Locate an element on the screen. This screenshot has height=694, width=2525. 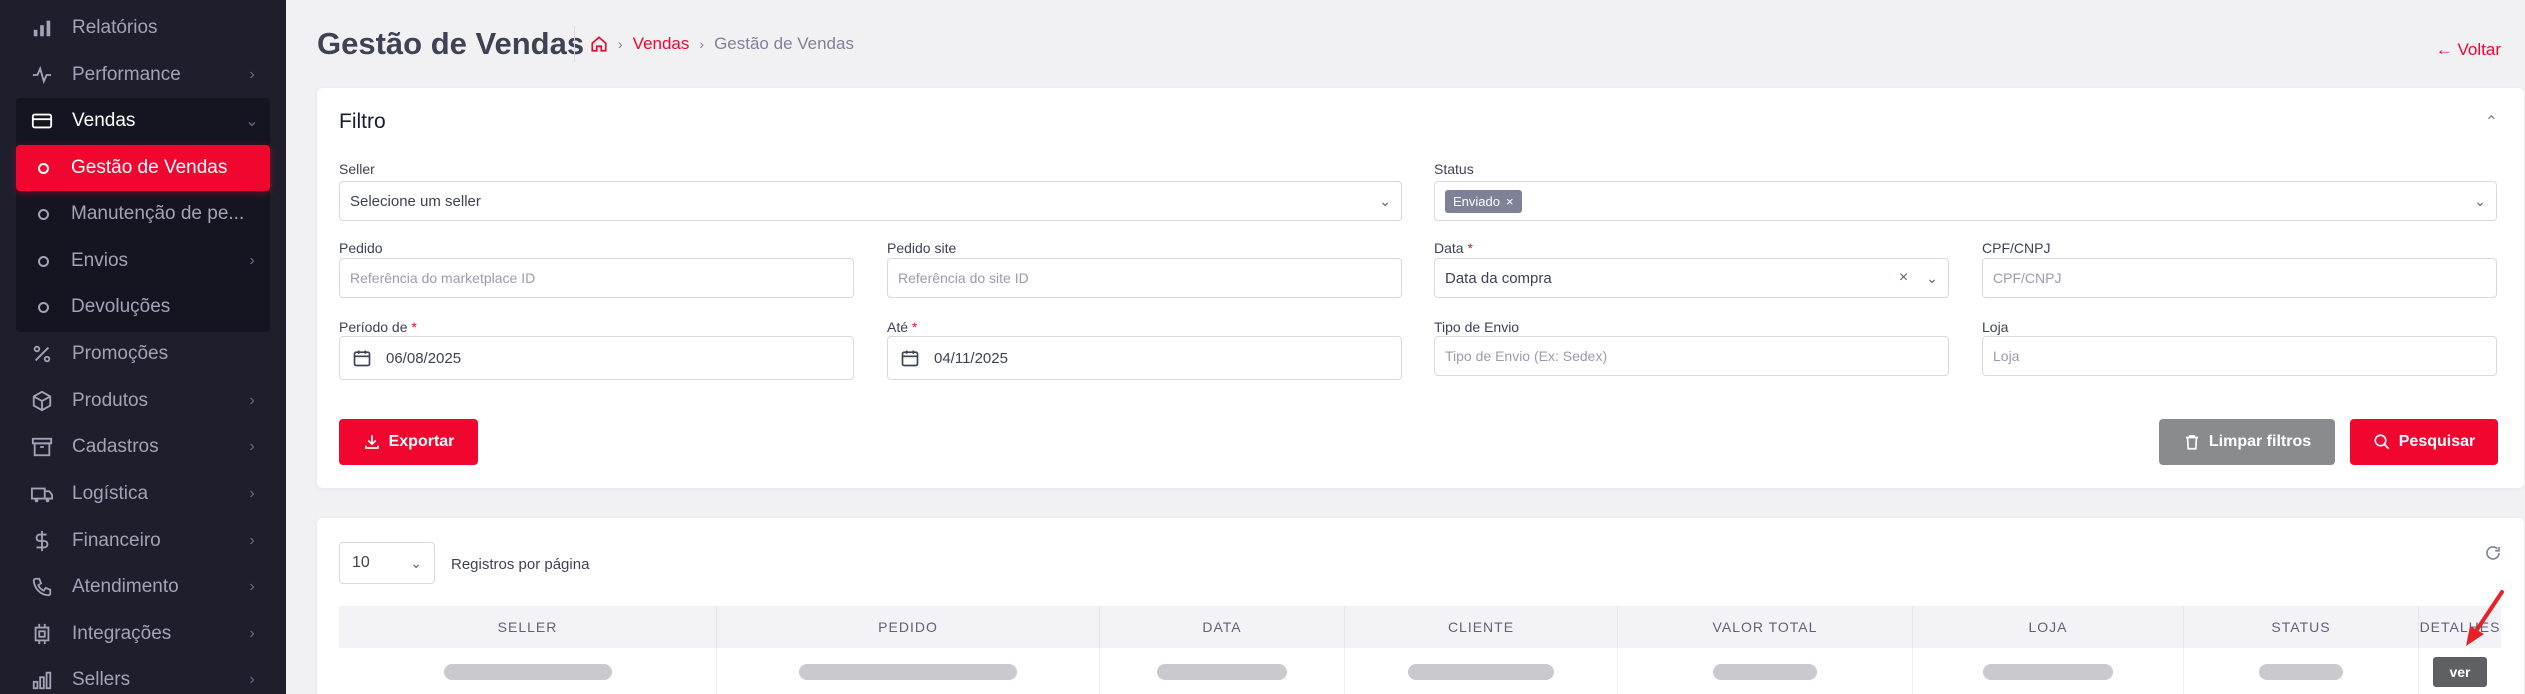
sidebar-subitem-envios: Envios › is located at coordinates (143, 261).